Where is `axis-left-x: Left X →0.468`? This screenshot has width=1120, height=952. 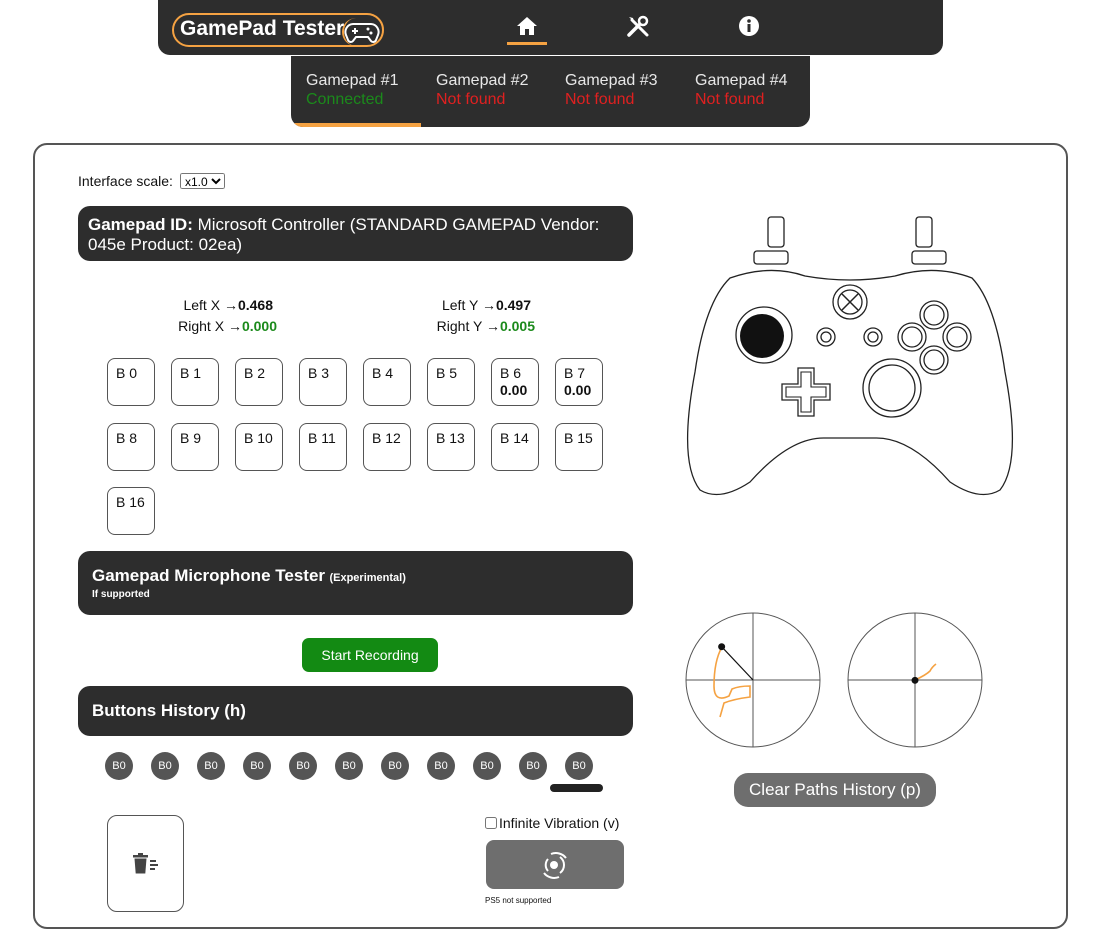
axis-left-x: Left X →0.468 is located at coordinates (211, 305).